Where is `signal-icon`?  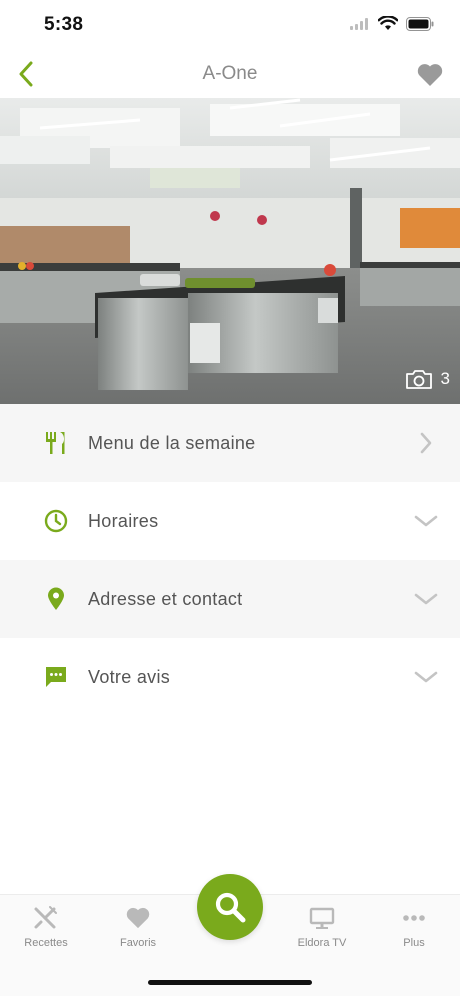 signal-icon is located at coordinates (360, 26).